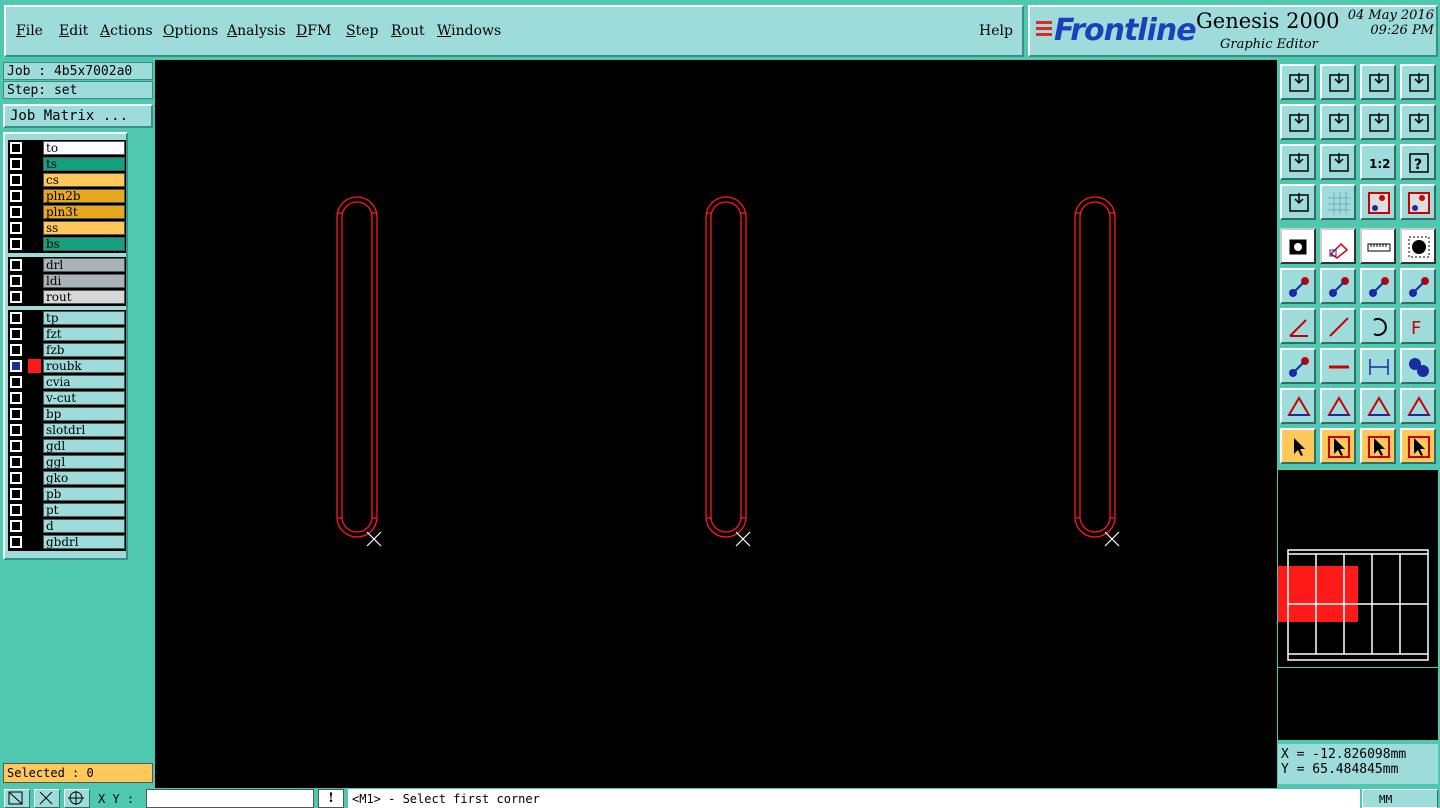 This screenshot has height=808, width=1440. I want to click on features-button, so click(1378, 202).